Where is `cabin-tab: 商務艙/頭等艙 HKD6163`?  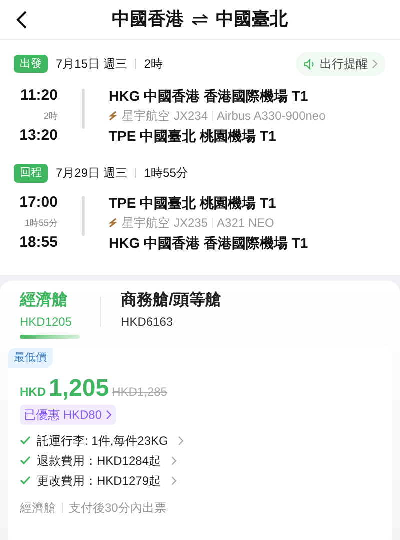 cabin-tab: 商務艙/頭等艙 HKD6163 is located at coordinates (175, 313).